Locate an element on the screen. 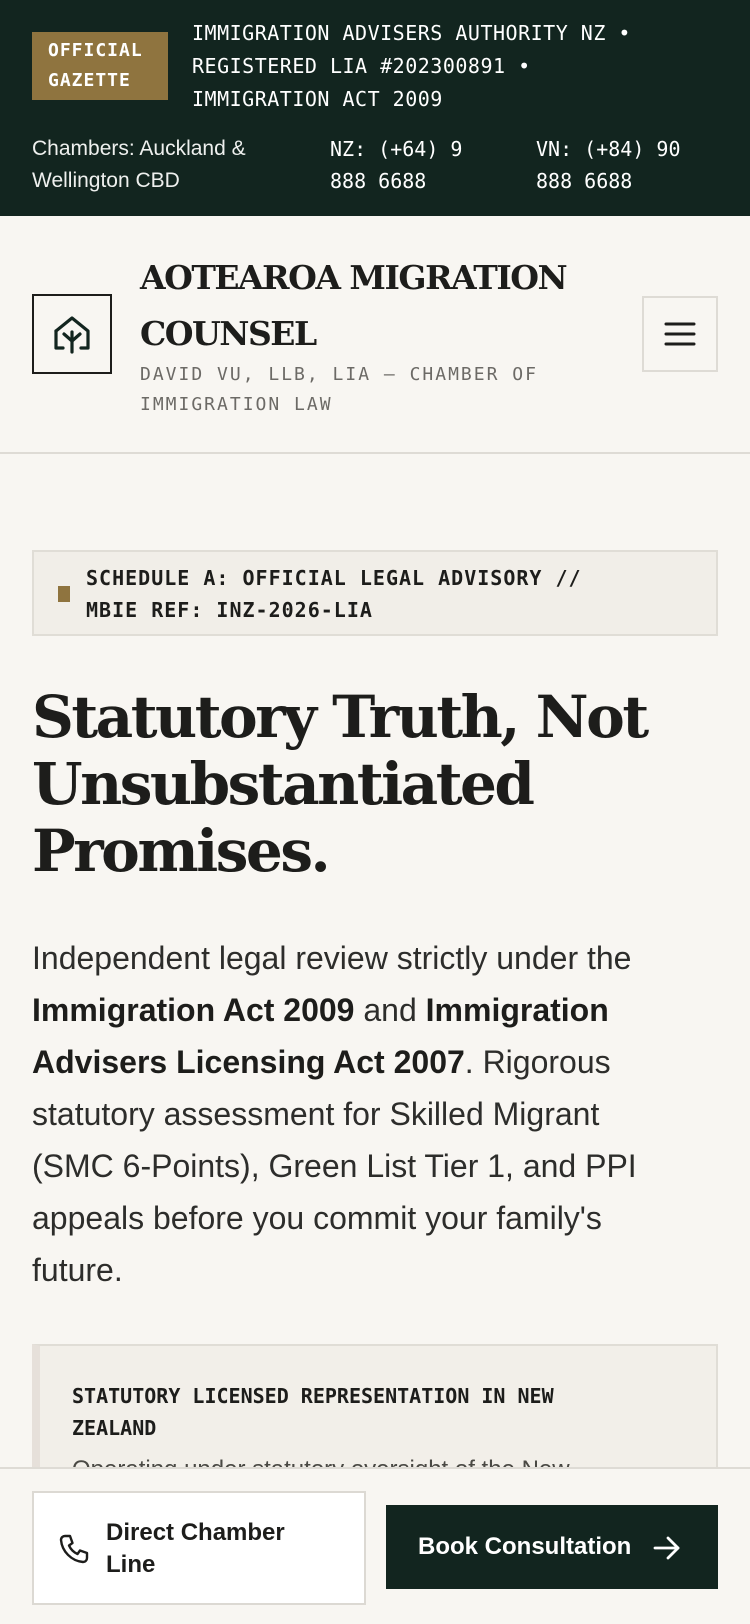 This screenshot has width=750, height=1624. lead-line-6: appeals before you commit your family's is located at coordinates (377, 1218).